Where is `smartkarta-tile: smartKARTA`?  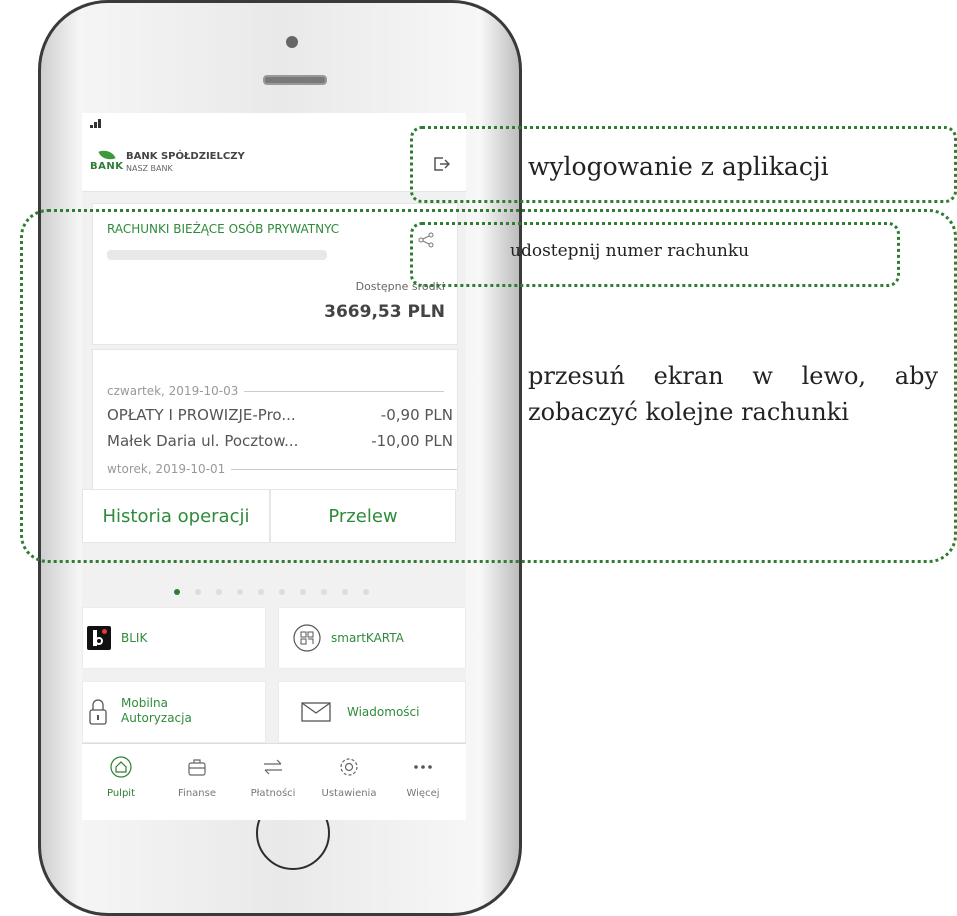 smartkarta-tile: smartKARTA is located at coordinates (372, 638).